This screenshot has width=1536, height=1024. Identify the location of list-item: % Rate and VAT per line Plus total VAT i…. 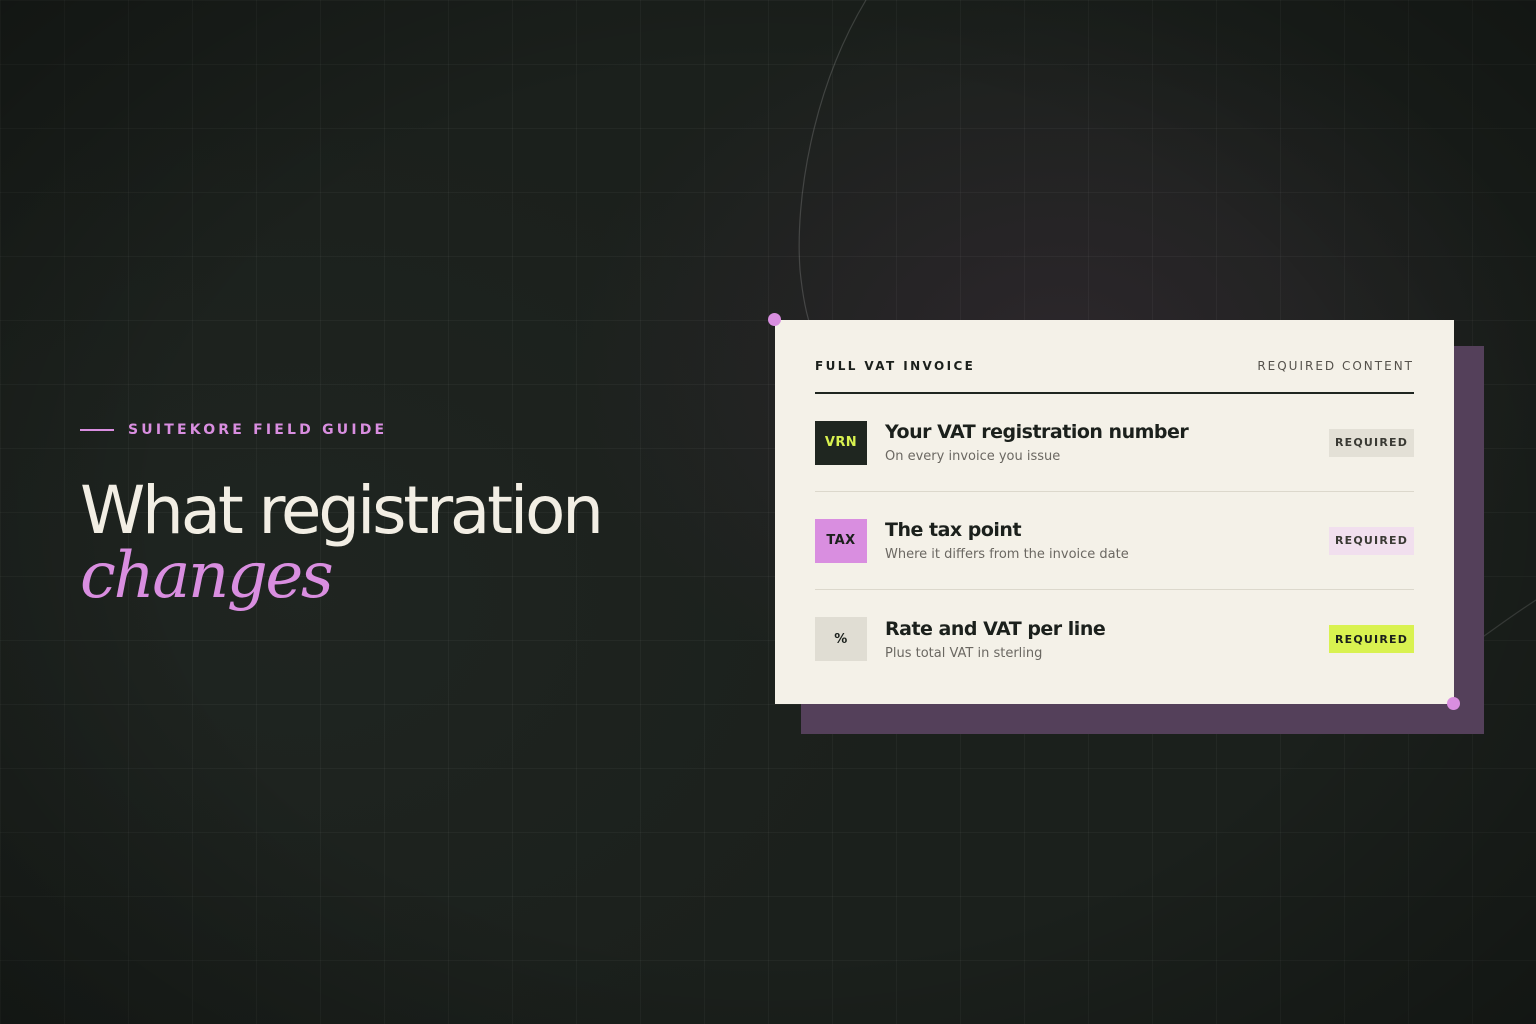
(1114, 639).